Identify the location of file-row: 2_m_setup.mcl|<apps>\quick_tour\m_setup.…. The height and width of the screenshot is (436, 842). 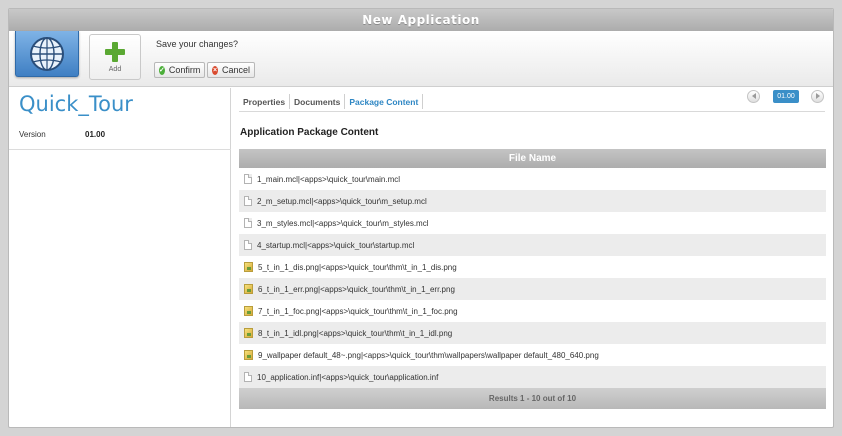
(532, 201).